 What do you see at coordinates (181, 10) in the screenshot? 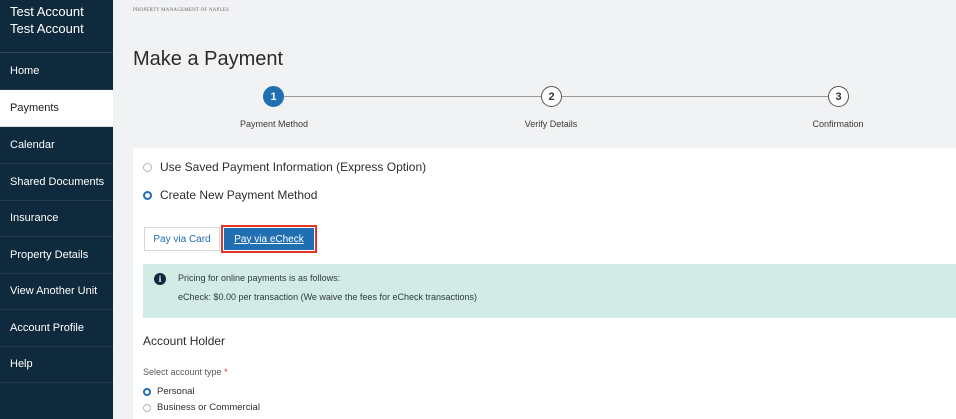
I see `brand-logo-text: PROPERTY MANAGEMENT OF NAPLES` at bounding box center [181, 10].